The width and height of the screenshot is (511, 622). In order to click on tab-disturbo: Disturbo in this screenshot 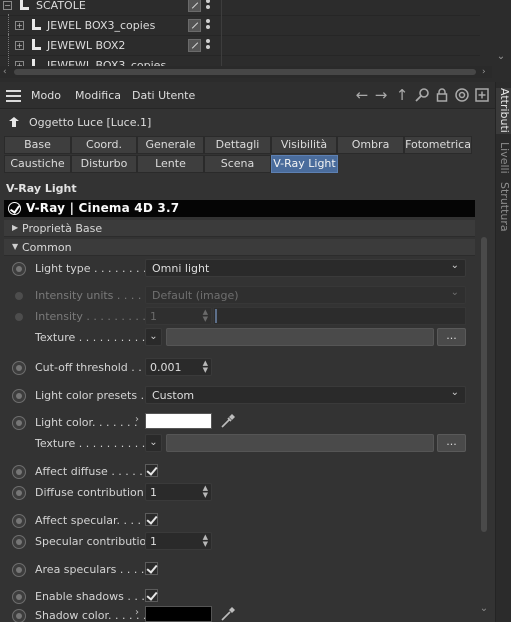, I will do `click(104, 164)`.